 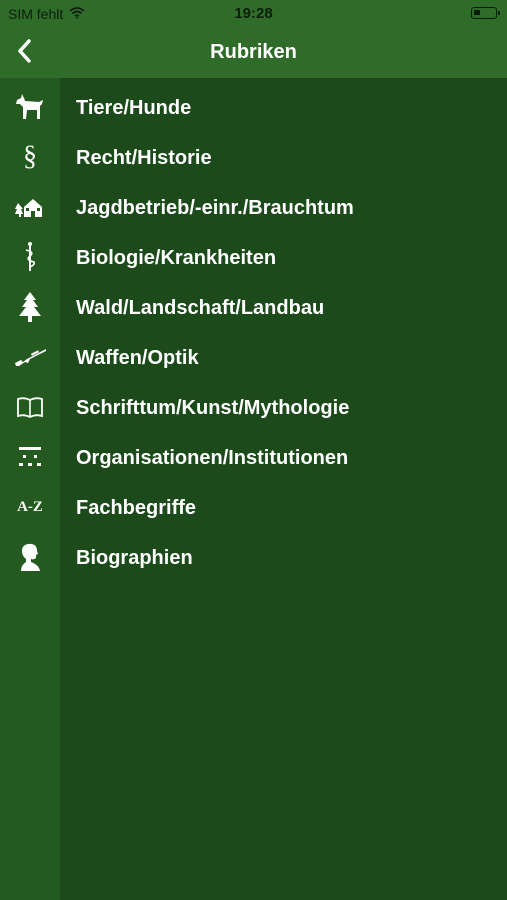 I want to click on list-item-fachbegriffe: A-Z Fachbegriffe, so click(x=253, y=507).